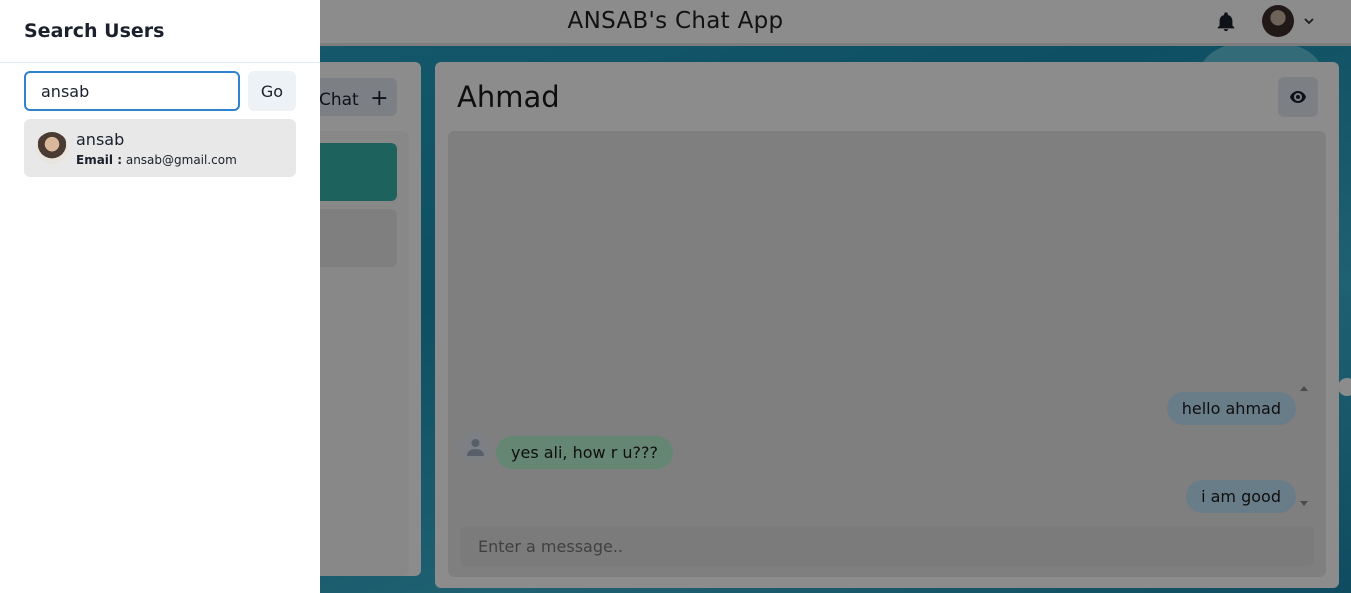  What do you see at coordinates (181, 160) in the screenshot?
I see `email-value: ansab@gmail.com` at bounding box center [181, 160].